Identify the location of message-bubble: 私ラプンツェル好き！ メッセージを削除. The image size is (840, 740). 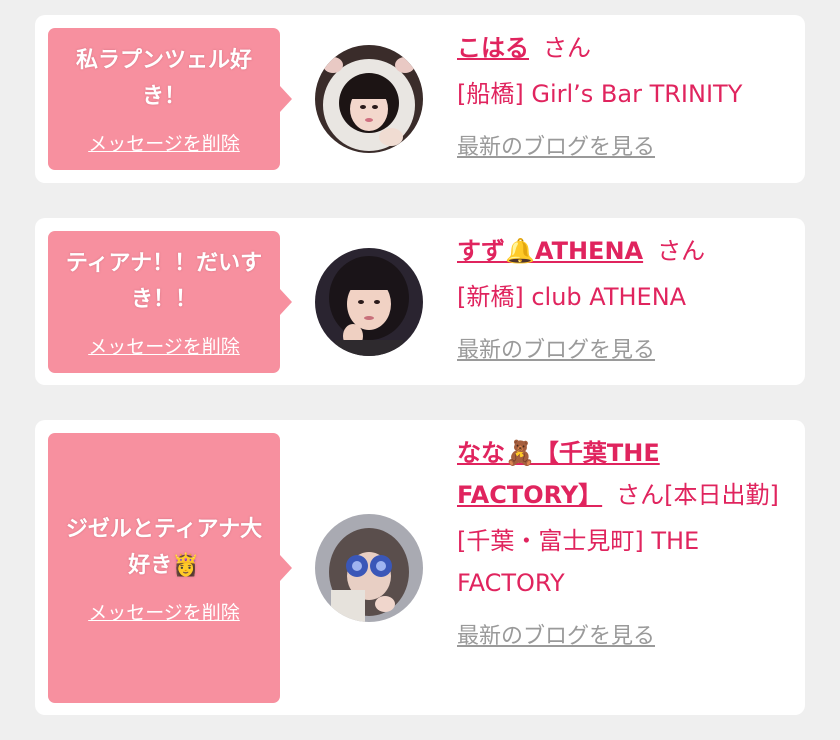
(170, 99).